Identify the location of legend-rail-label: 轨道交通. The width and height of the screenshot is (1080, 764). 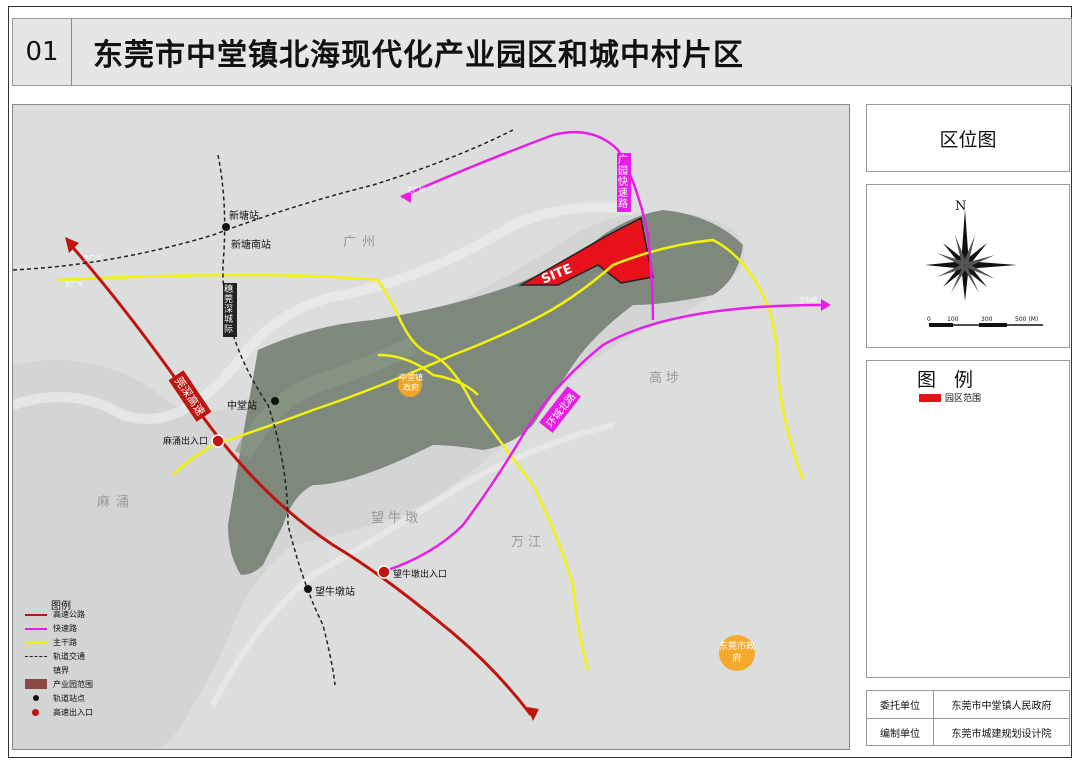
(69, 656).